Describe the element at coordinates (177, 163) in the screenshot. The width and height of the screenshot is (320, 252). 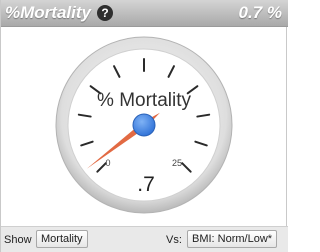
I see `gauge-max-label: 25` at that location.